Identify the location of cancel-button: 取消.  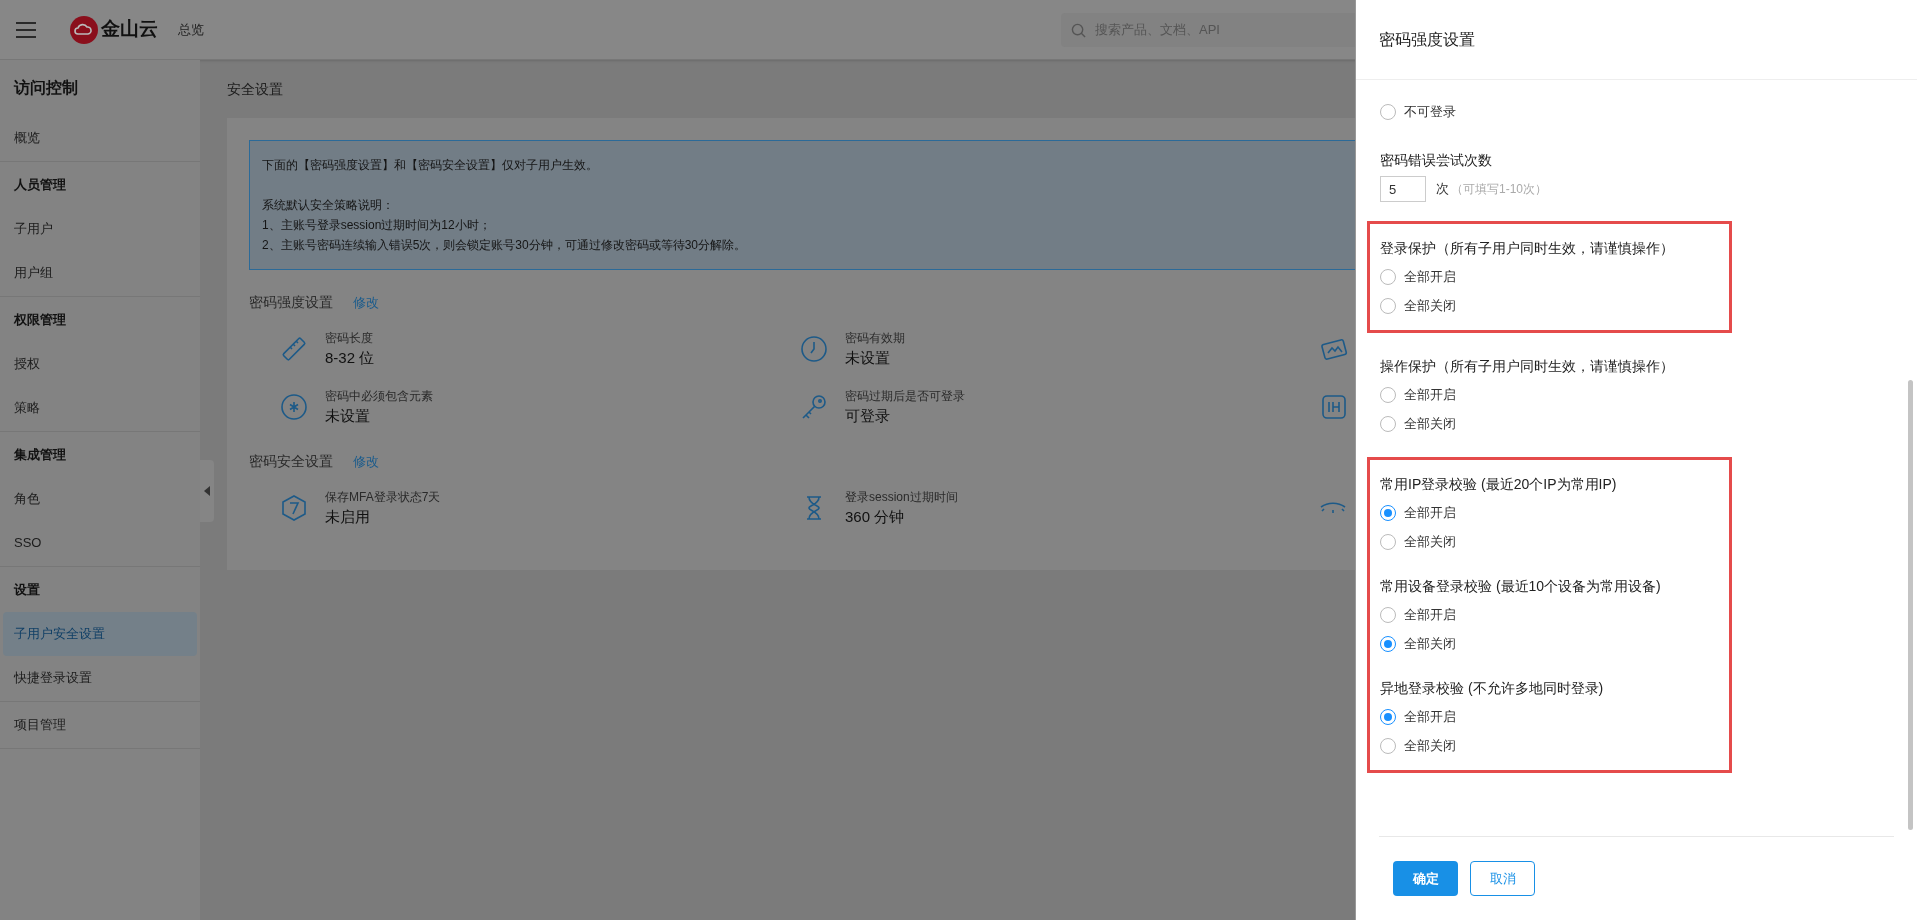
(1502, 878).